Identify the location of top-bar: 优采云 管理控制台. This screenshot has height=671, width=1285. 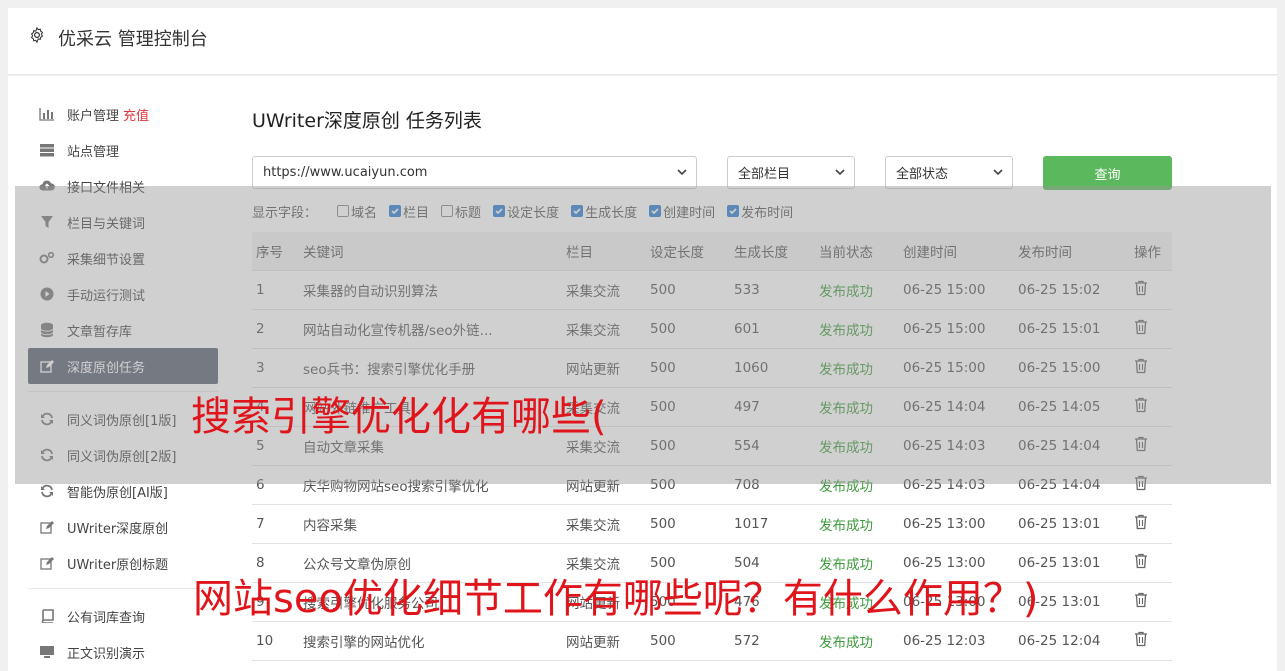
(642, 41).